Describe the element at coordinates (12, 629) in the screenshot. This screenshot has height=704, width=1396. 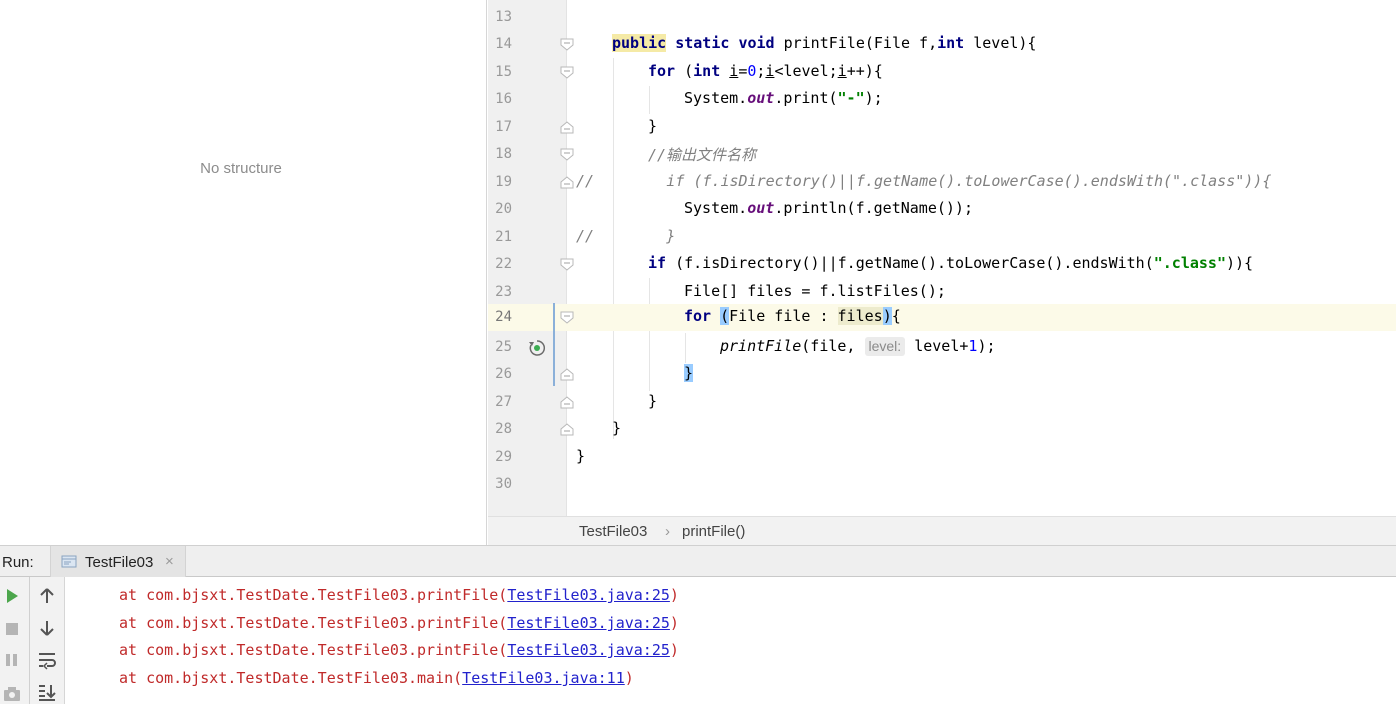
I see `stop-icon` at that location.